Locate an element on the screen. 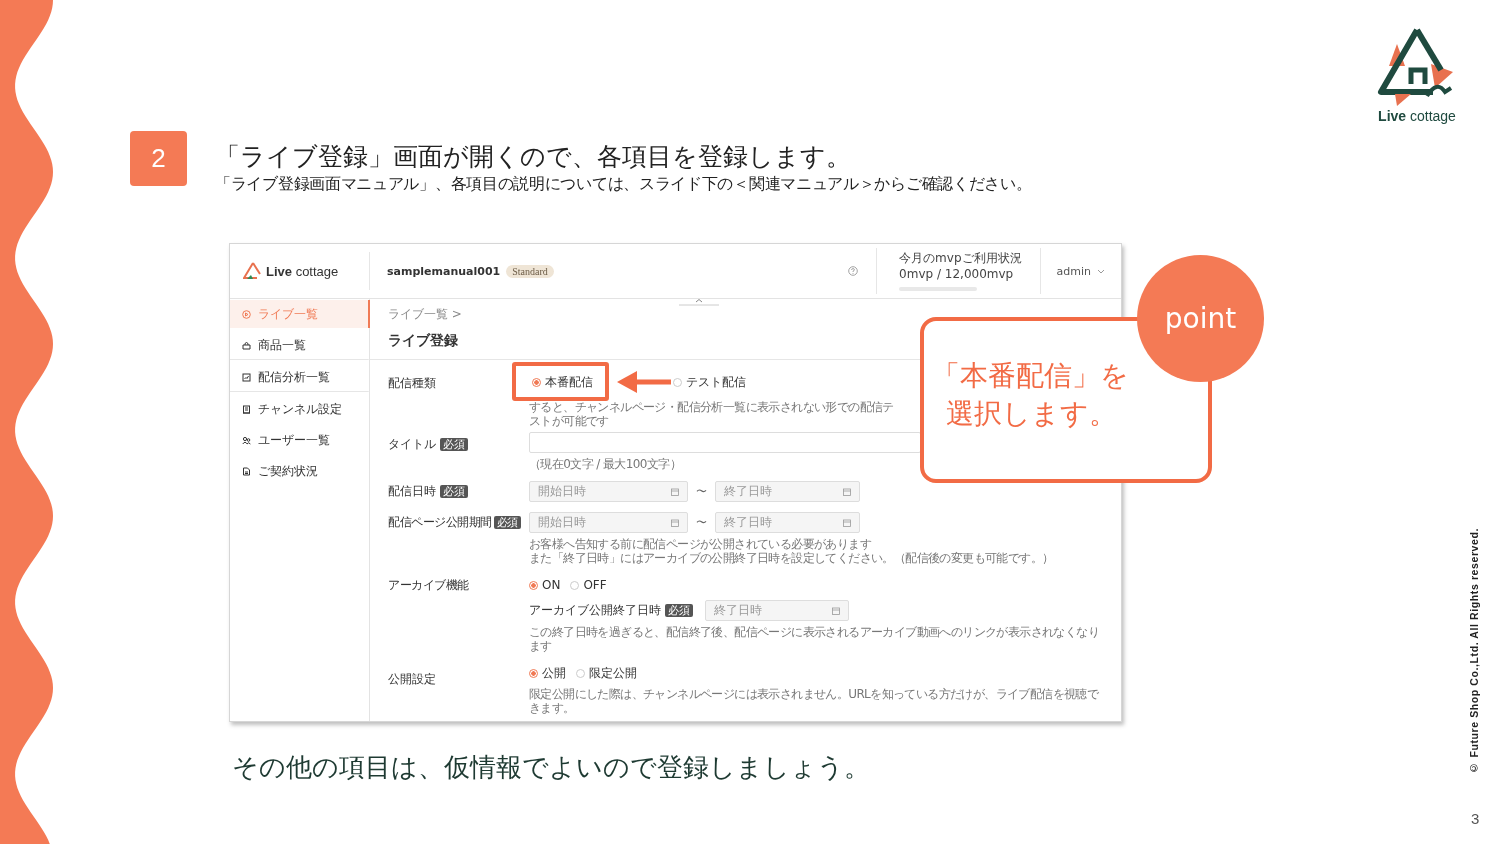 This screenshot has height=844, width=1500. footer-note: その他の項目は、仮情報でよいので登録しましょう。 is located at coordinates (551, 767).